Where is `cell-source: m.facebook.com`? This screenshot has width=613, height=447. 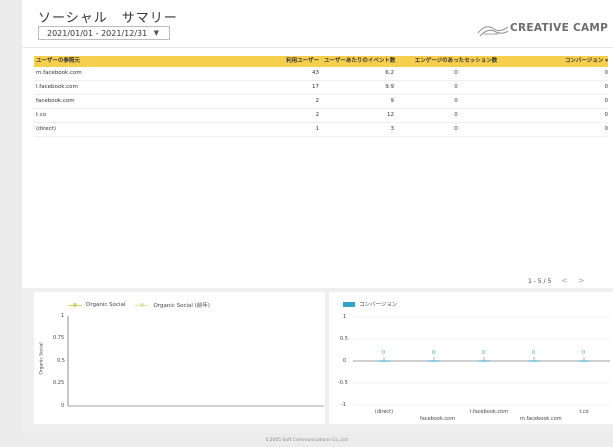 cell-source: m.facebook.com is located at coordinates (59, 73).